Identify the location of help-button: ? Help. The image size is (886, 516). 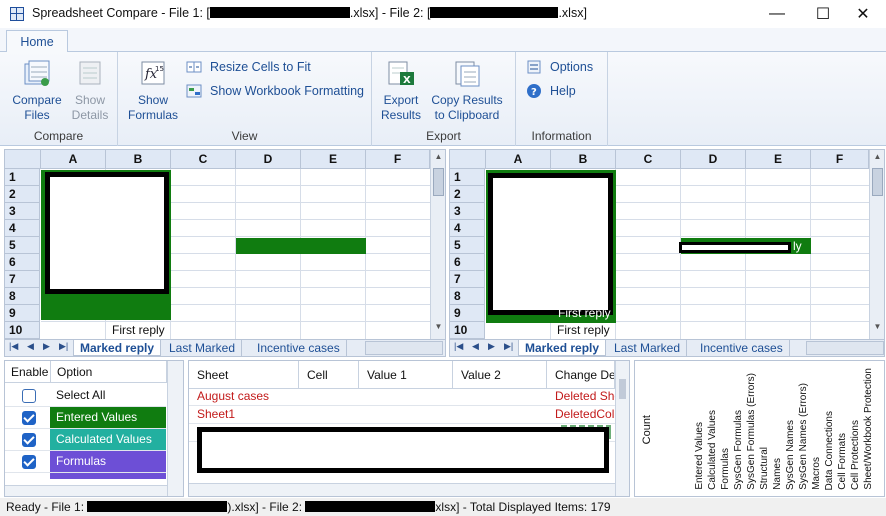
(551, 91).